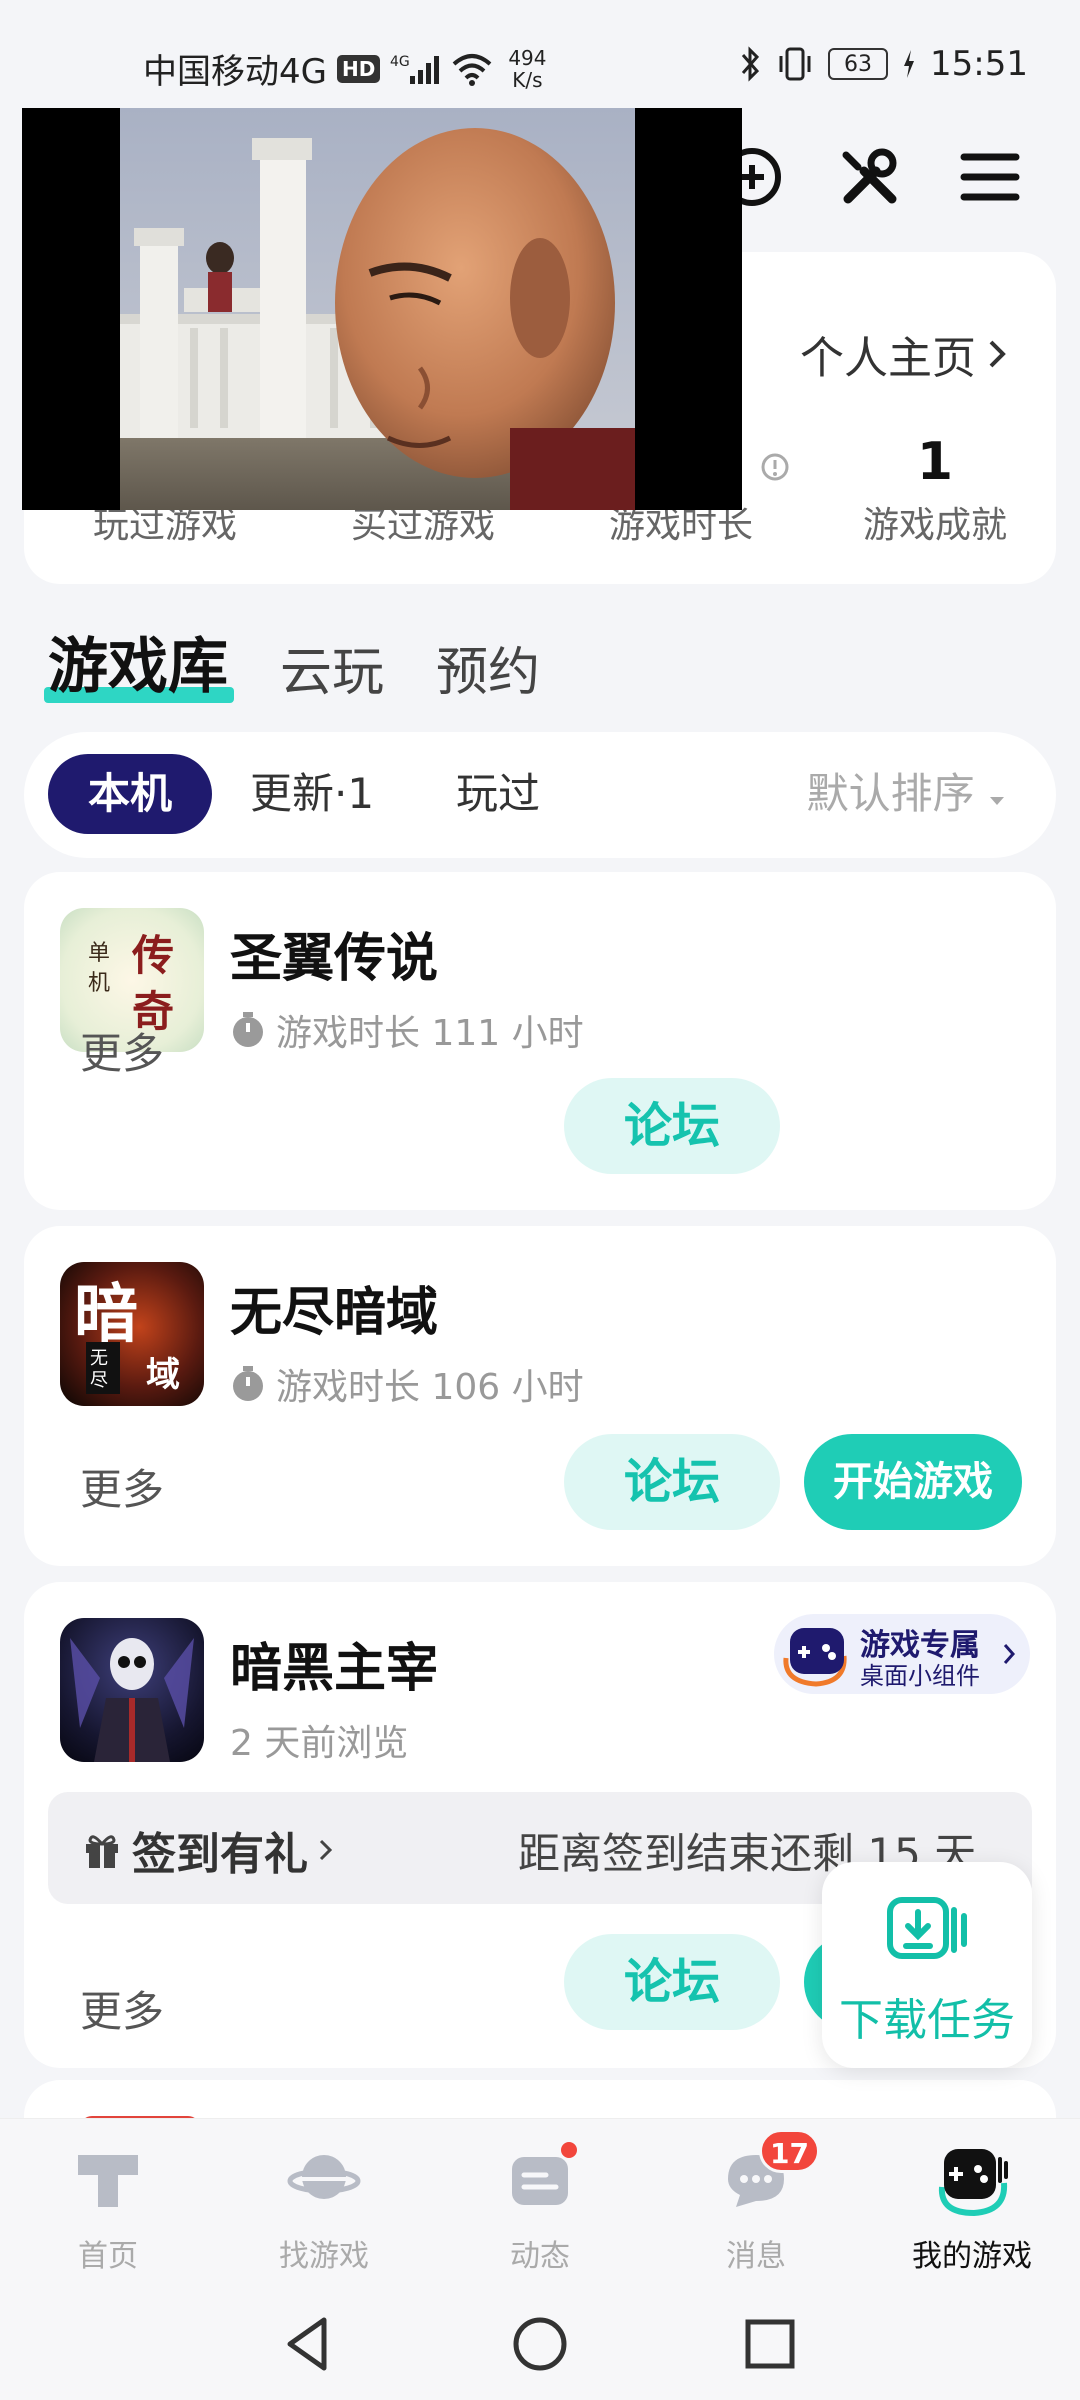 Image resolution: width=1080 pixels, height=2400 pixels. I want to click on battery-icon: 63, so click(858, 64).